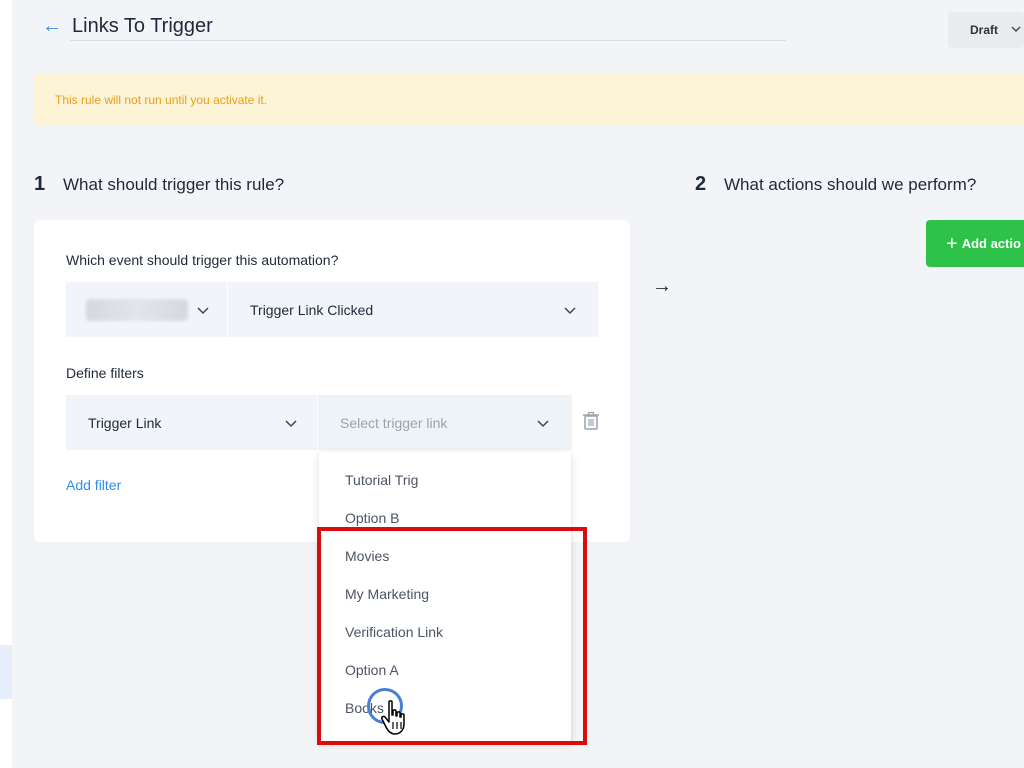 This screenshot has width=1024, height=768. I want to click on status-select-value: Draft, so click(984, 30).